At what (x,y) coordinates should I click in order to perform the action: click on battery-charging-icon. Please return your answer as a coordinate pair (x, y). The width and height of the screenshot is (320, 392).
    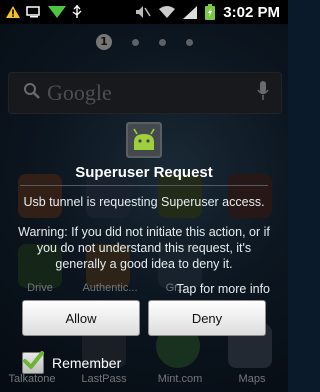
    Looking at the image, I should click on (210, 12).